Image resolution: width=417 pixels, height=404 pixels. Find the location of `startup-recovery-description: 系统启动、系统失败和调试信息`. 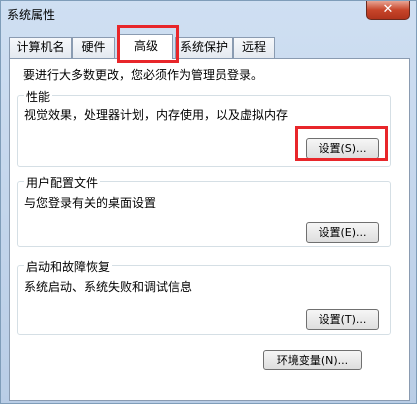

startup-recovery-description: 系统启动、系统失败和调试信息 is located at coordinates (108, 287).